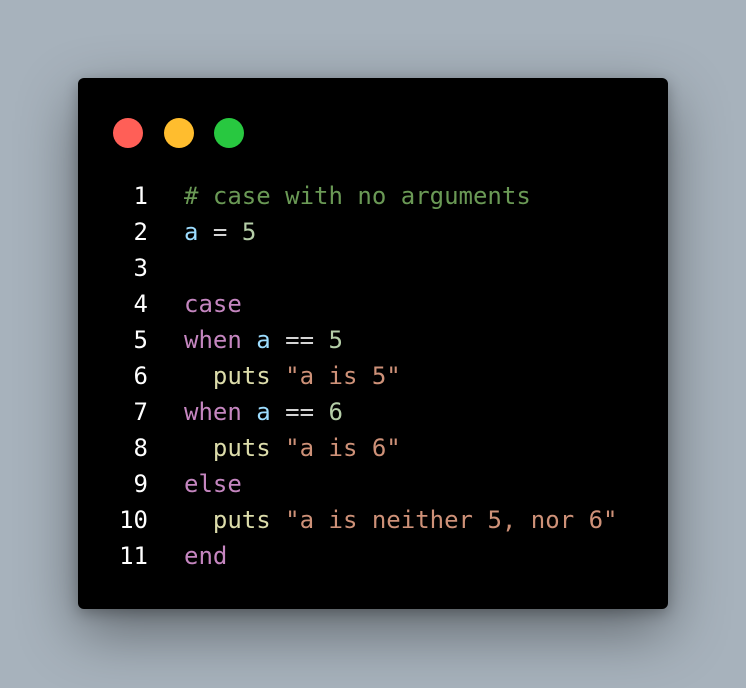 This screenshot has height=688, width=746. I want to click on line-number: 1, so click(140, 196).